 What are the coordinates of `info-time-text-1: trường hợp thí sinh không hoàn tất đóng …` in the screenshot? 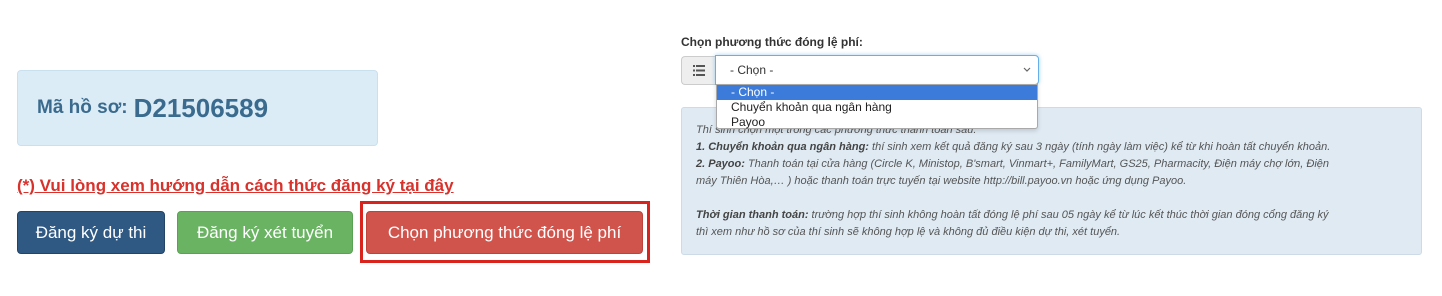 It's located at (1068, 215).